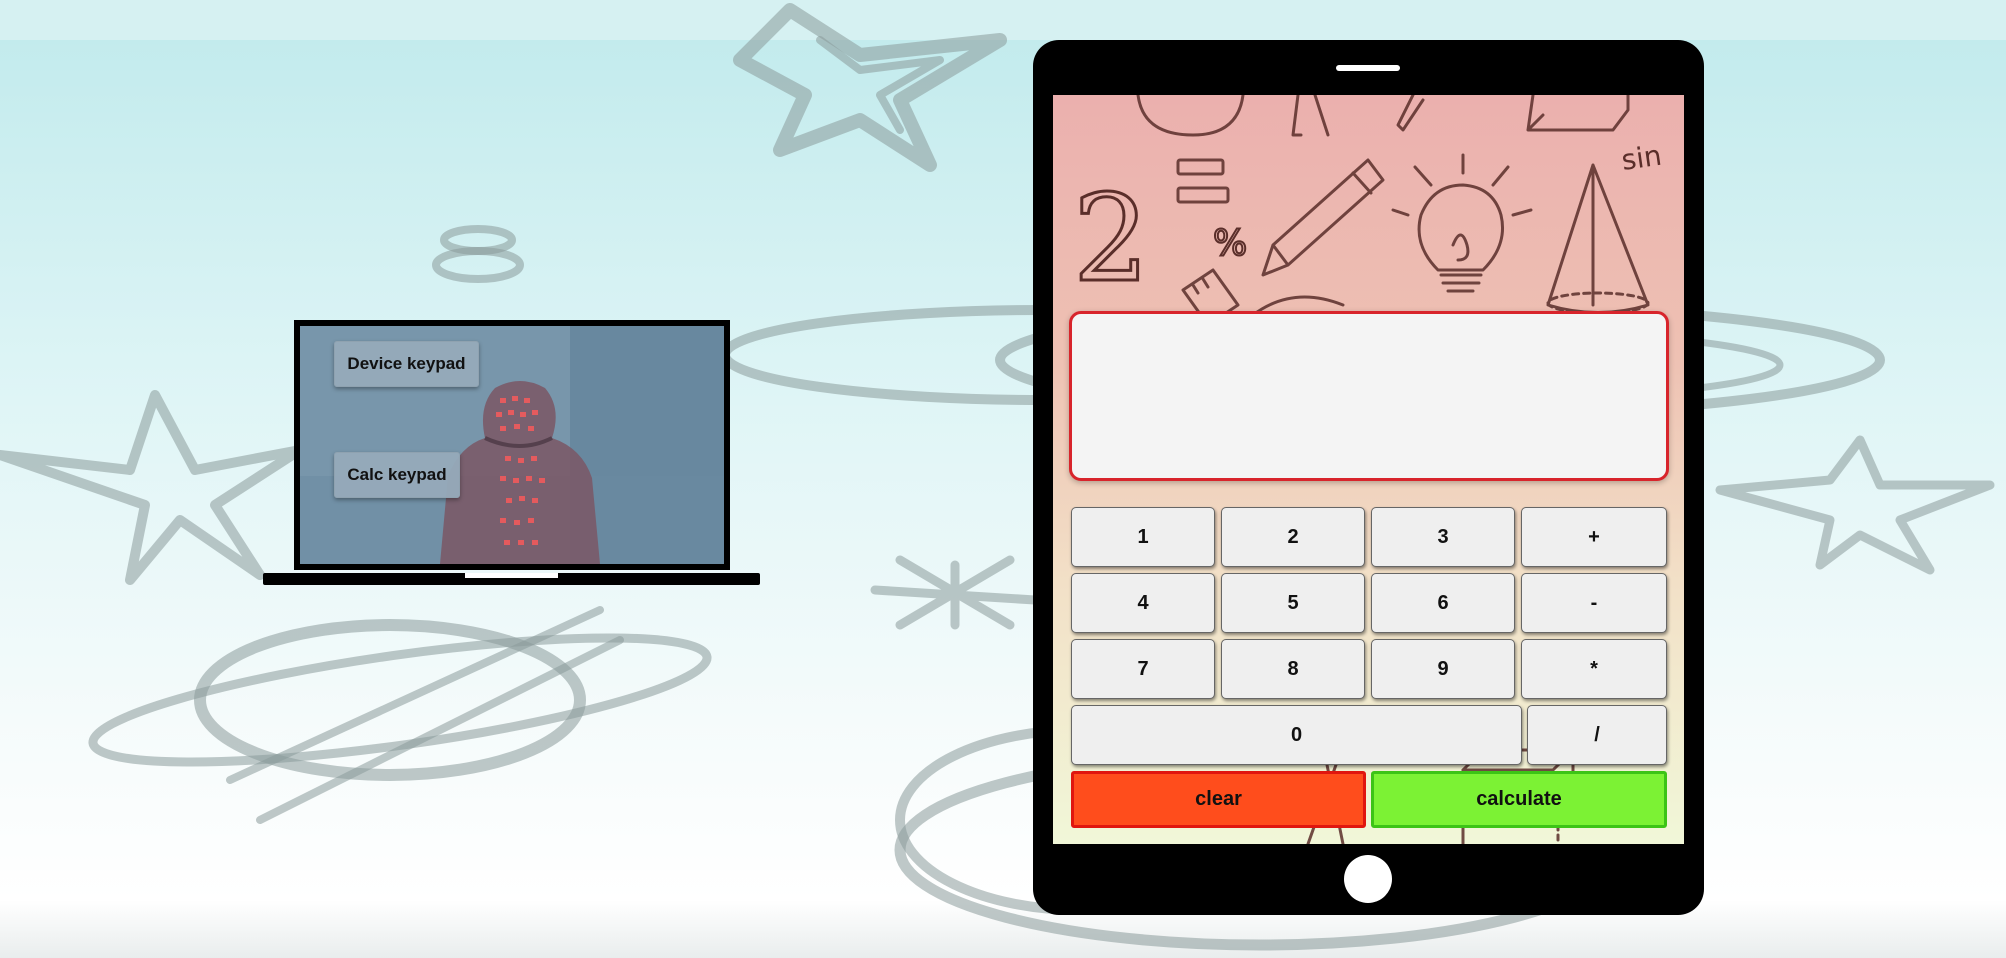  What do you see at coordinates (1443, 603) in the screenshot?
I see `key-6: 6` at bounding box center [1443, 603].